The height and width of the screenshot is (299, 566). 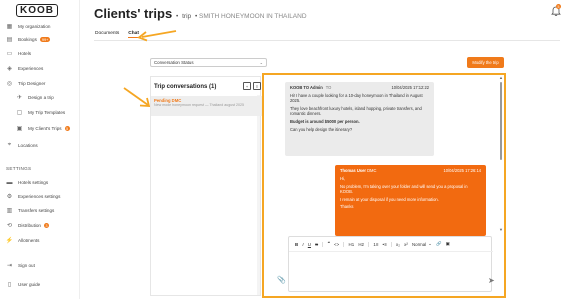 I want to click on sidebar-item-hotels: ▭ Hotels, so click(x=18, y=53).